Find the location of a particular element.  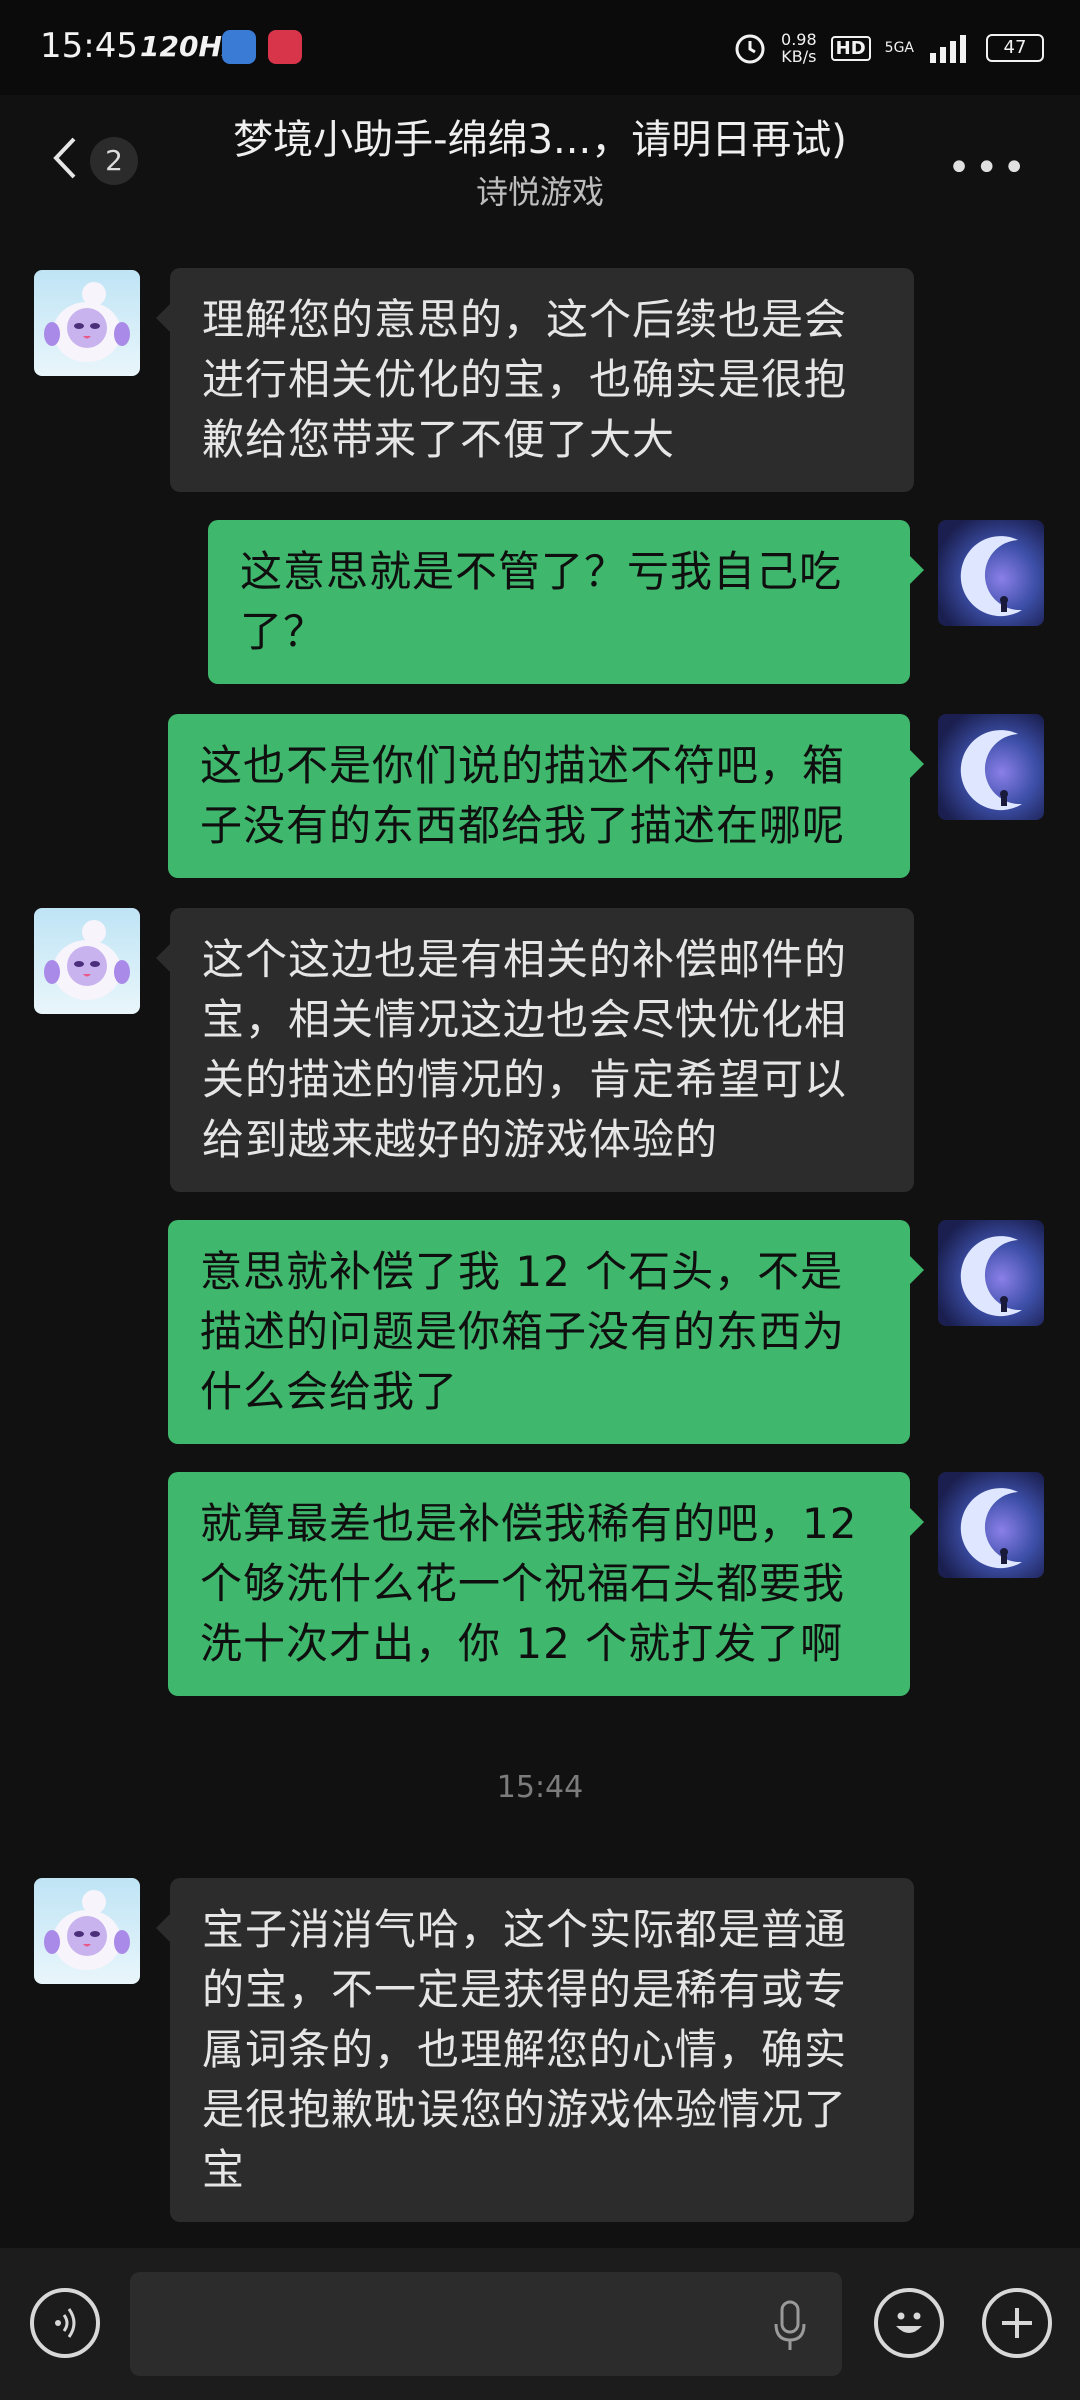

voice-icon is located at coordinates (65, 2323).